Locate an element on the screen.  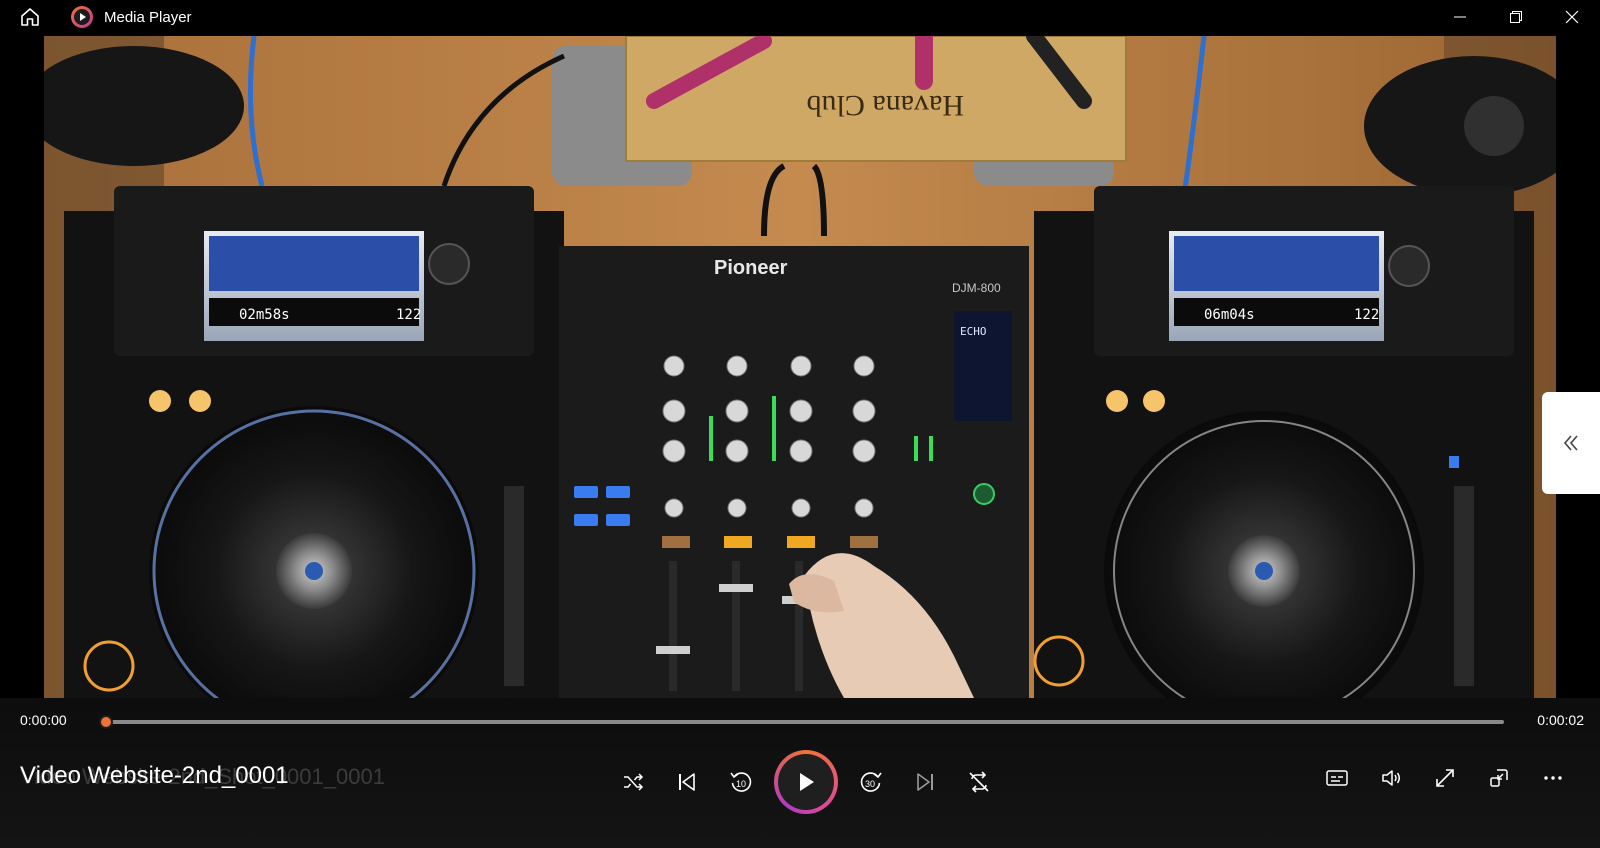
minimize-button is located at coordinates (1460, 17).